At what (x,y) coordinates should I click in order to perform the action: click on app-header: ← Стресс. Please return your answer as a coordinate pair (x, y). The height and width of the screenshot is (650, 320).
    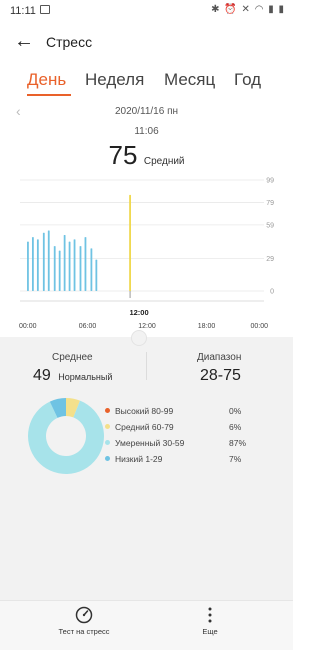
    Looking at the image, I should click on (146, 42).